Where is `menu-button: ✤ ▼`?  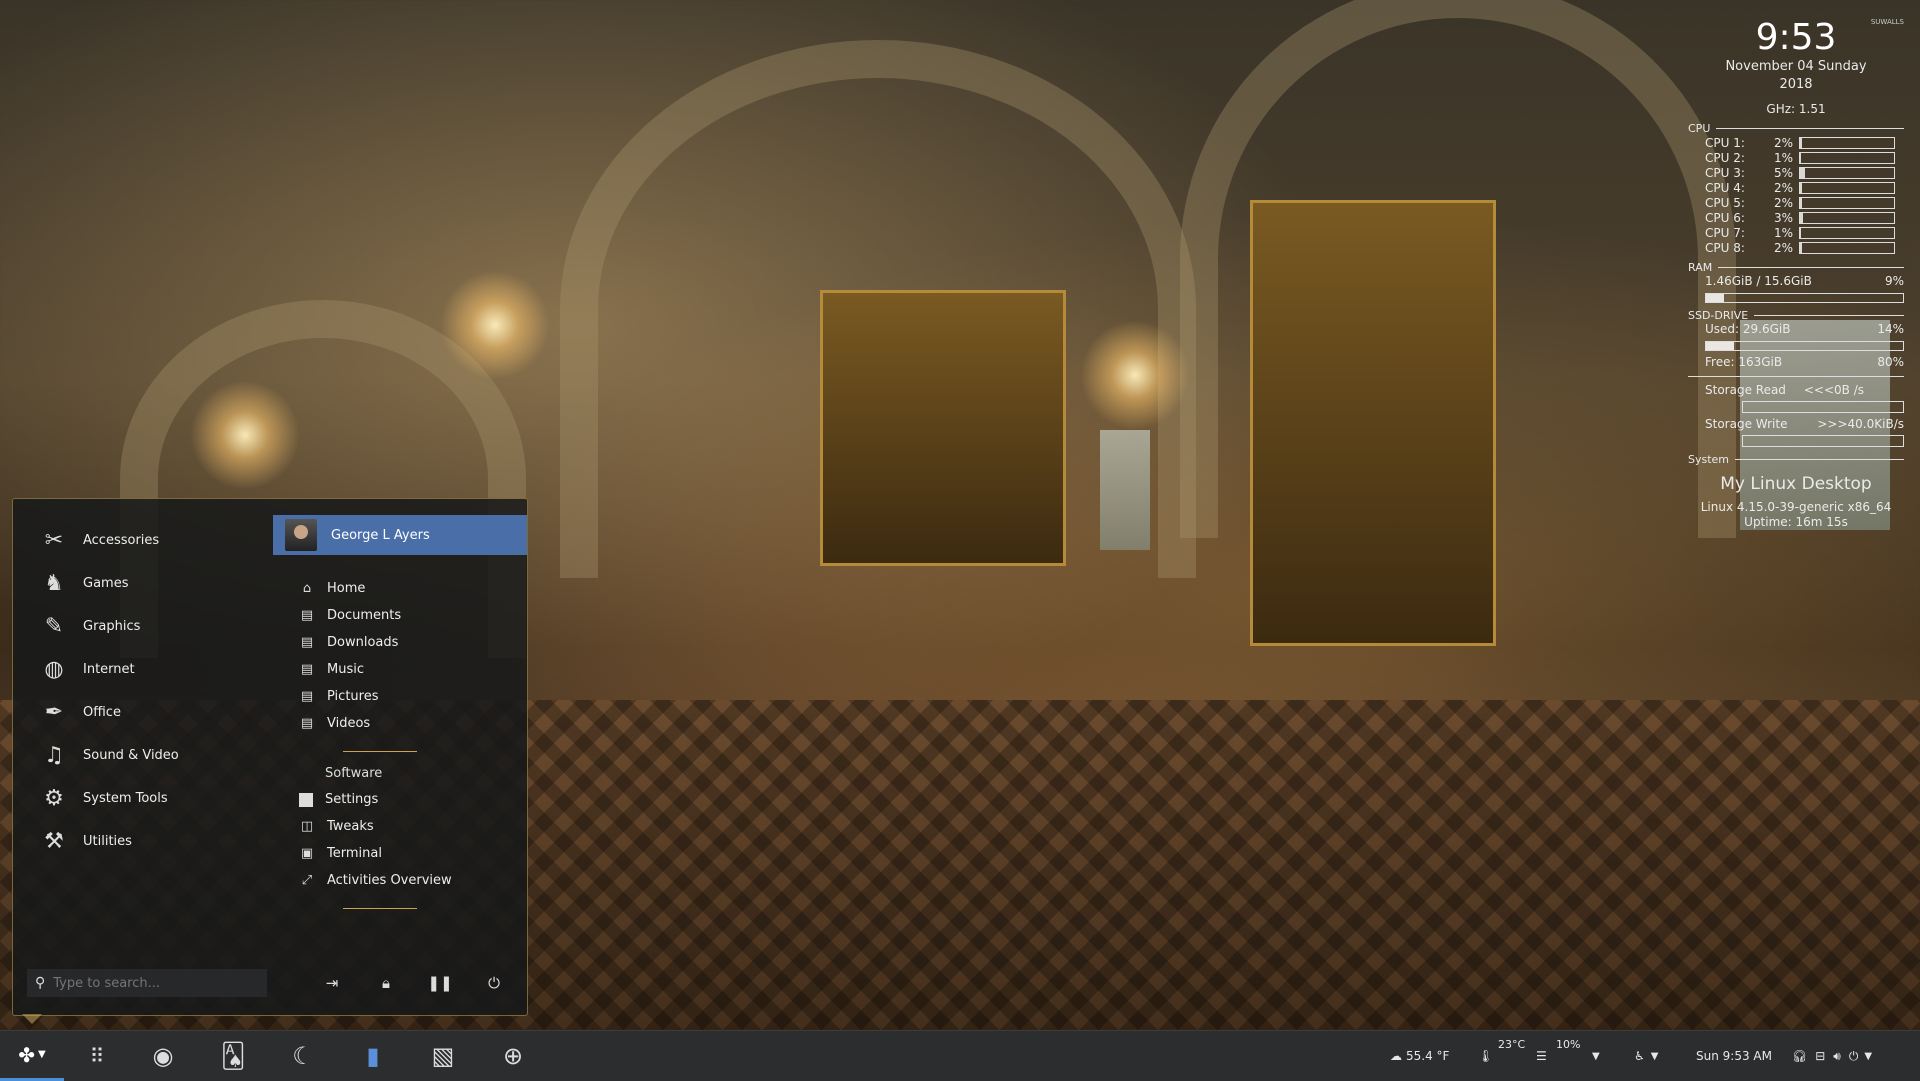
menu-button: ✤ ▼ is located at coordinates (32, 1056).